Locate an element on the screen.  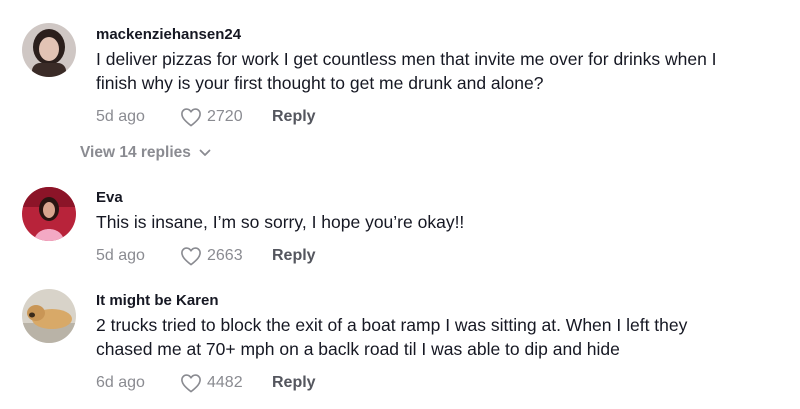
like-count: 2663 is located at coordinates (225, 255).